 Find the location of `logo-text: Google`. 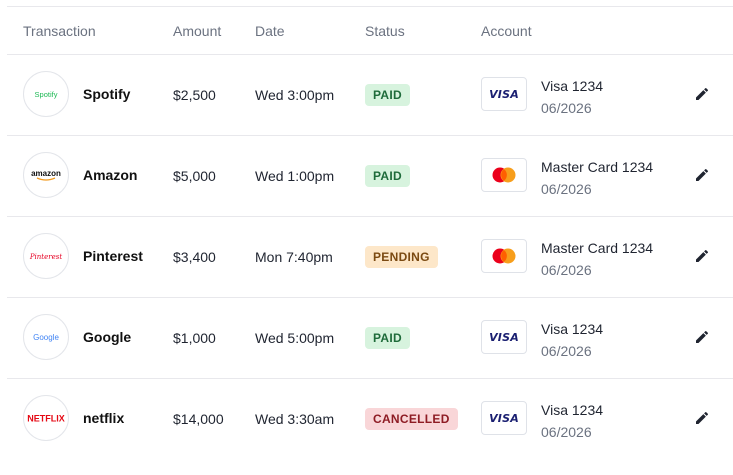

logo-text: Google is located at coordinates (46, 337).